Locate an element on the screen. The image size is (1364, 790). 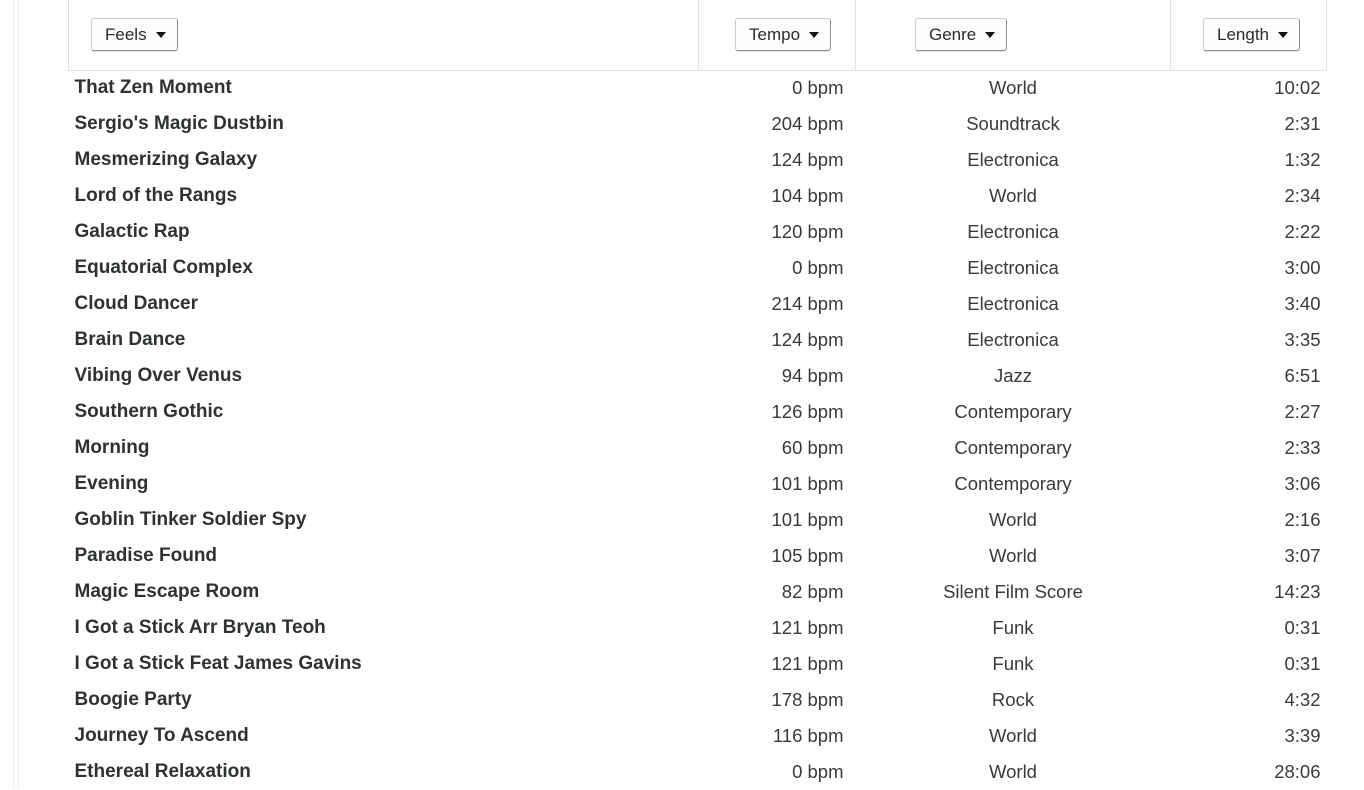
table-row: Mesmerizing Galaxy 124 bpm Electronica 1:32 is located at coordinates (698, 160).